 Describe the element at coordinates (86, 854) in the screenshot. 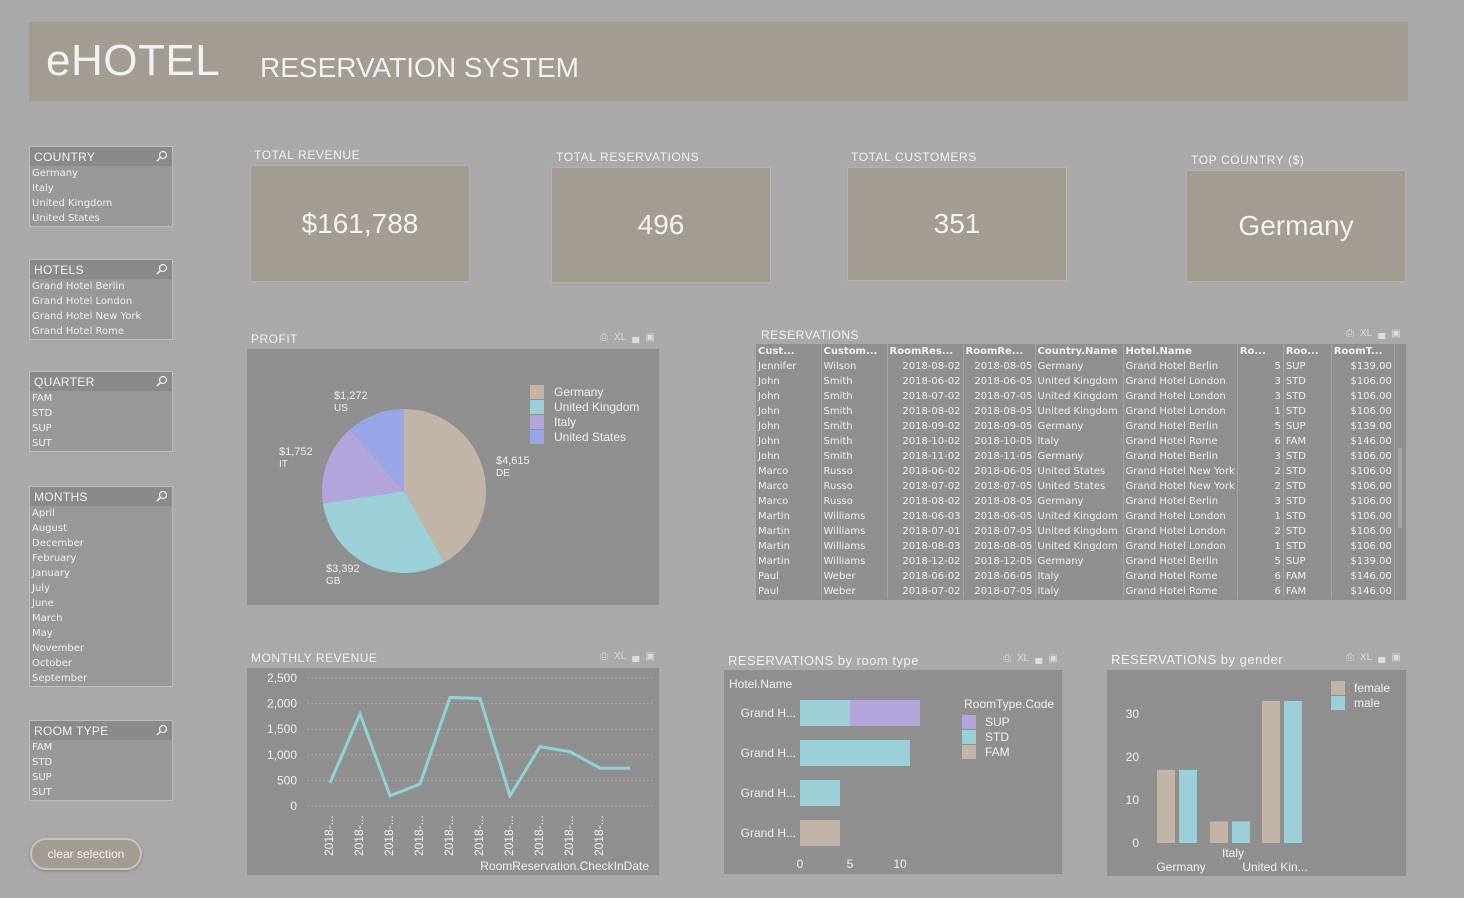

I see `clear-selection-button: clear selection` at that location.